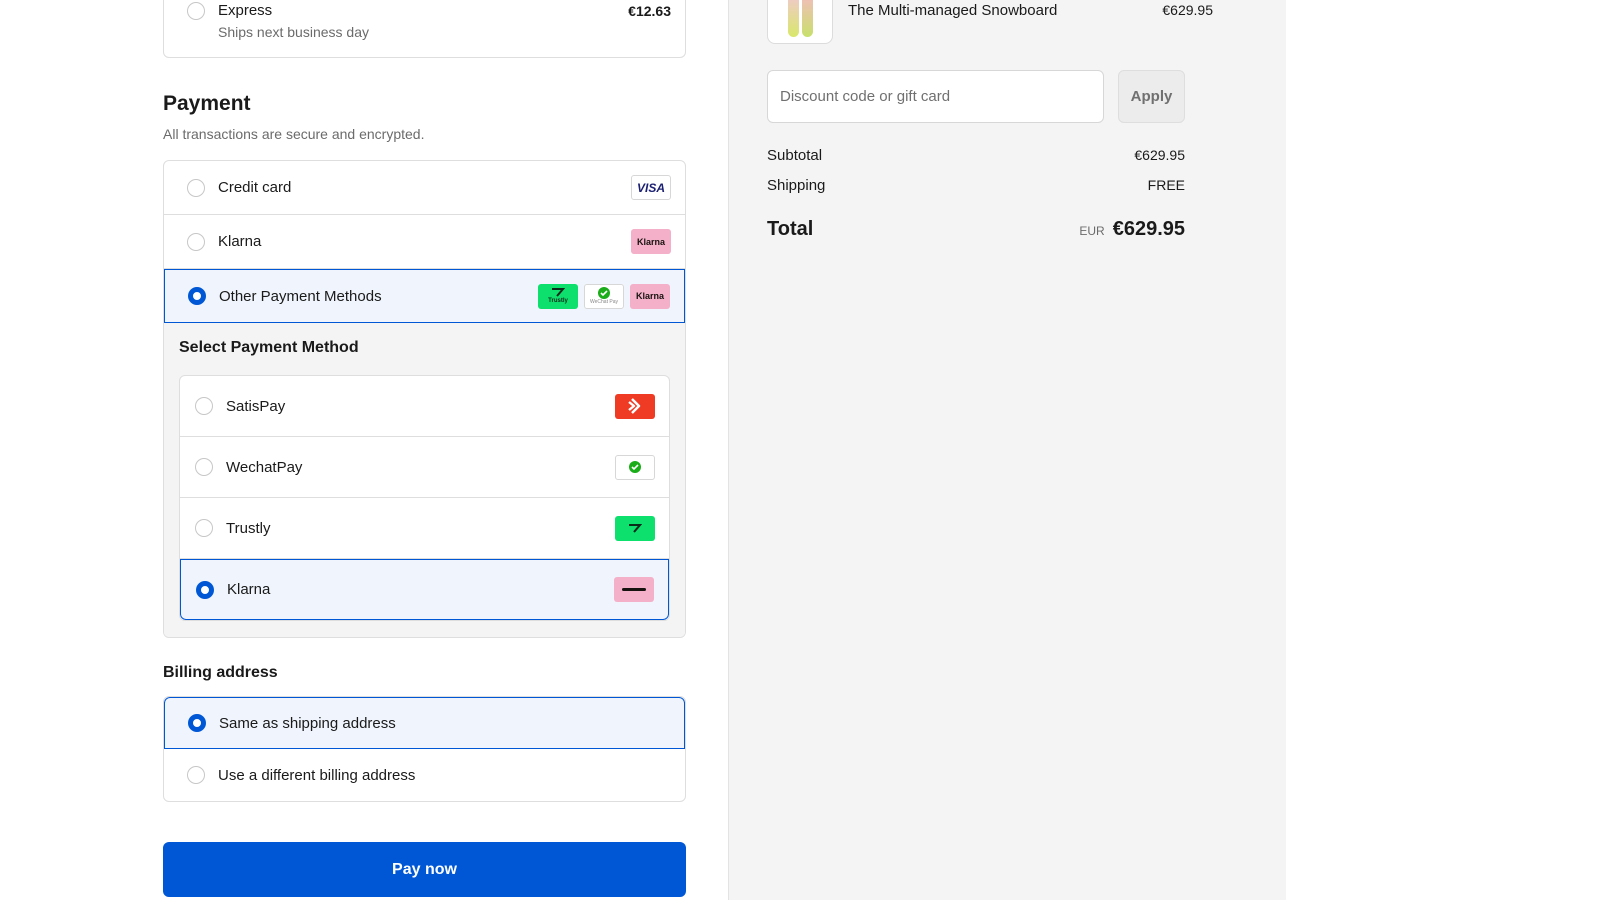 This screenshot has width=1600, height=900. I want to click on trustly-icon: Trustly, so click(558, 296).